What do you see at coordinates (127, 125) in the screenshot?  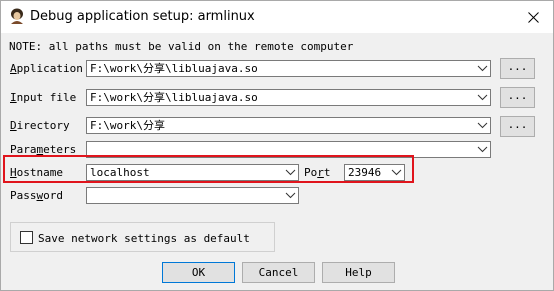 I see `directory-value: F:\work\分享` at bounding box center [127, 125].